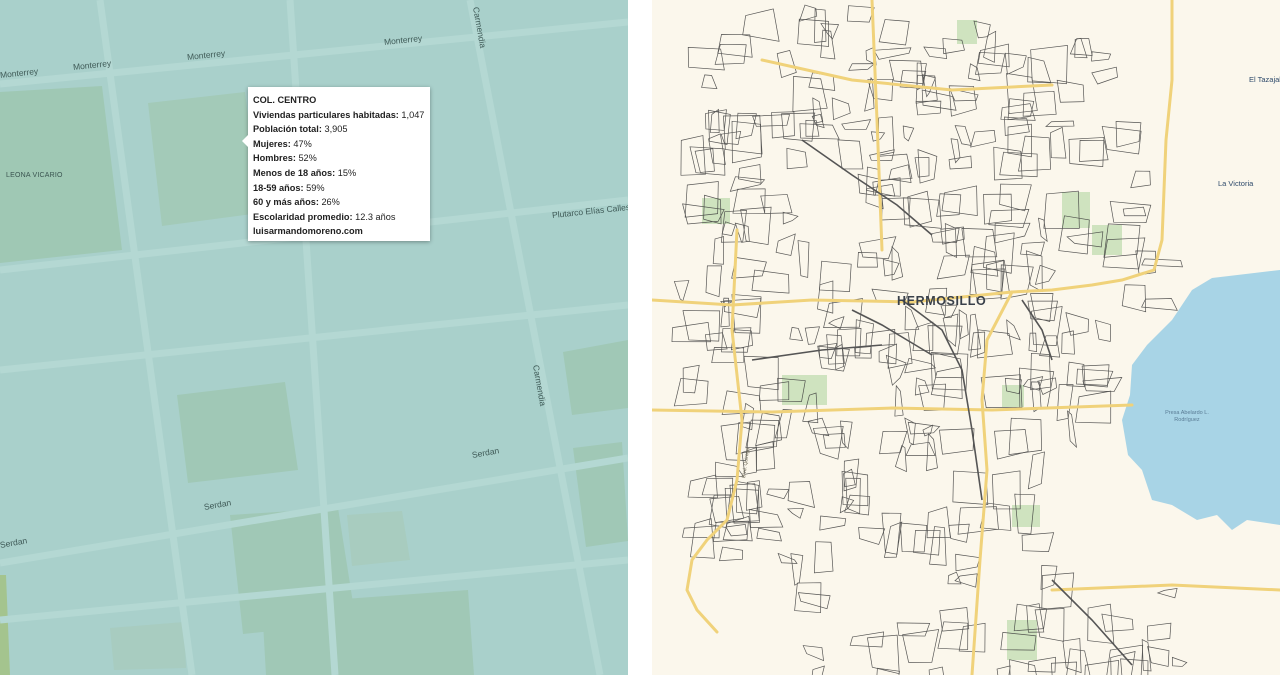 This screenshot has width=1280, height=675. I want to click on tooltip-row: Población total: 3,905, so click(300, 129).